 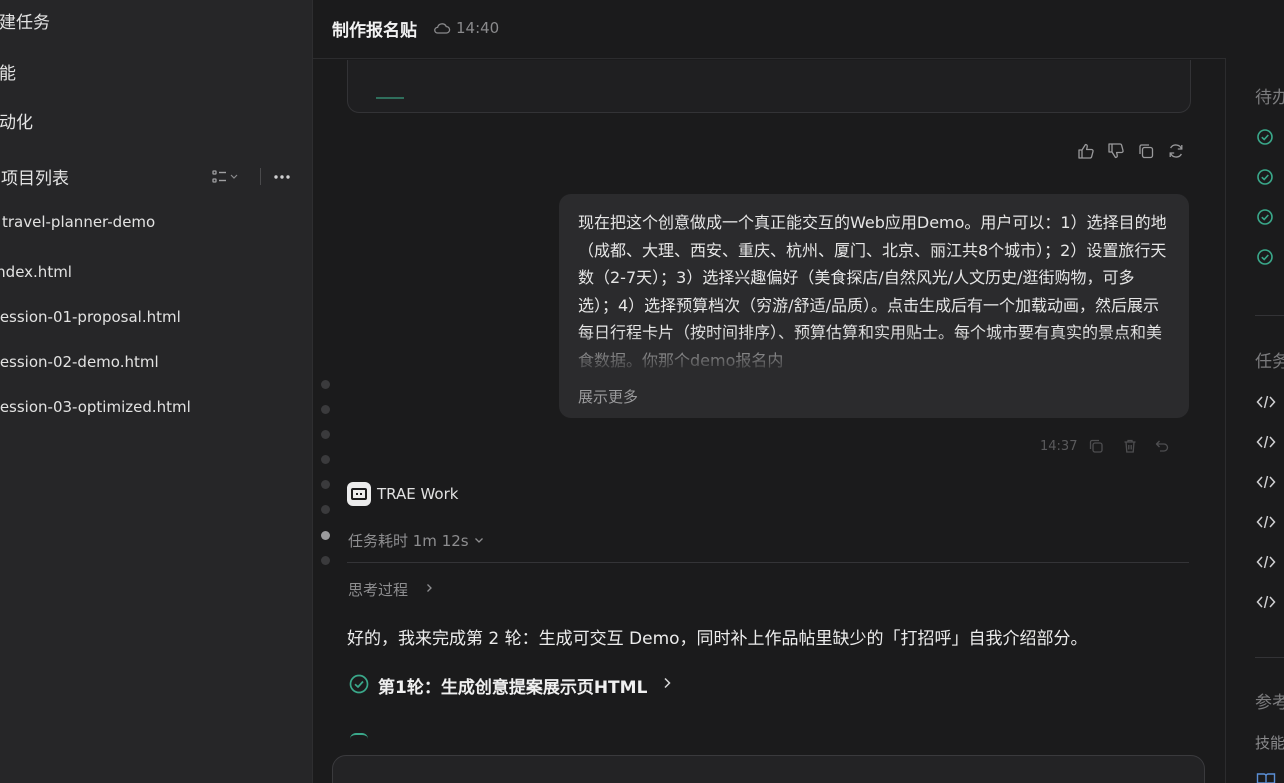 What do you see at coordinates (225, 177) in the screenshot?
I see `list-view-icon` at bounding box center [225, 177].